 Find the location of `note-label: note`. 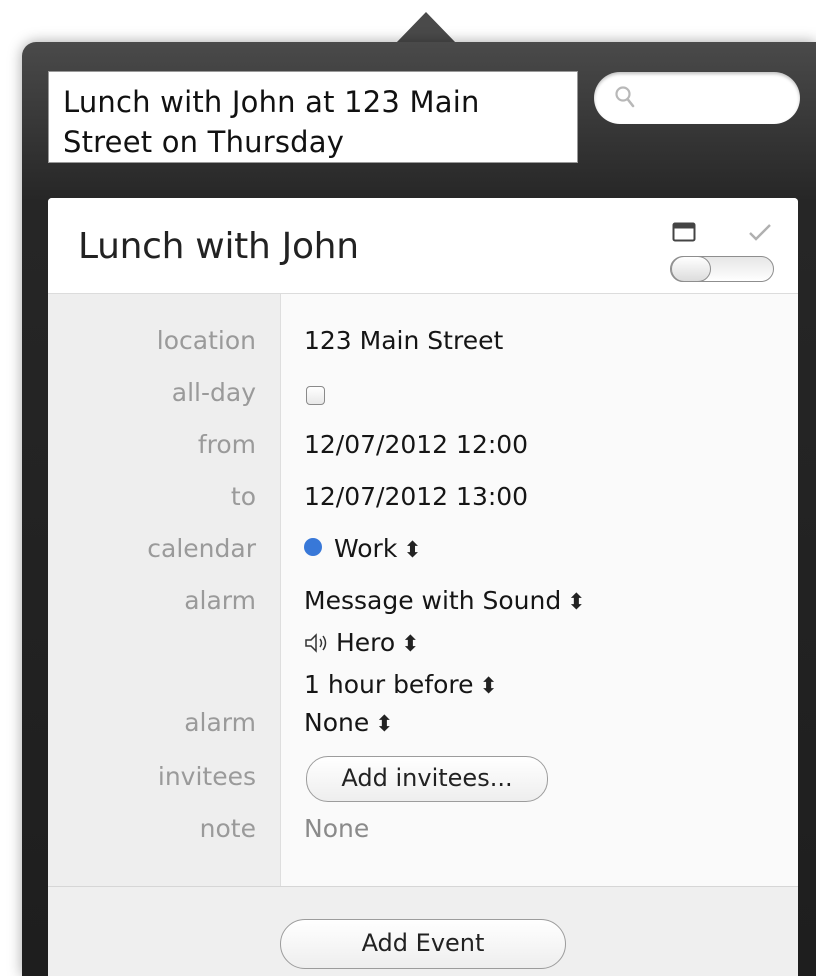

note-label: note is located at coordinates (227, 828).